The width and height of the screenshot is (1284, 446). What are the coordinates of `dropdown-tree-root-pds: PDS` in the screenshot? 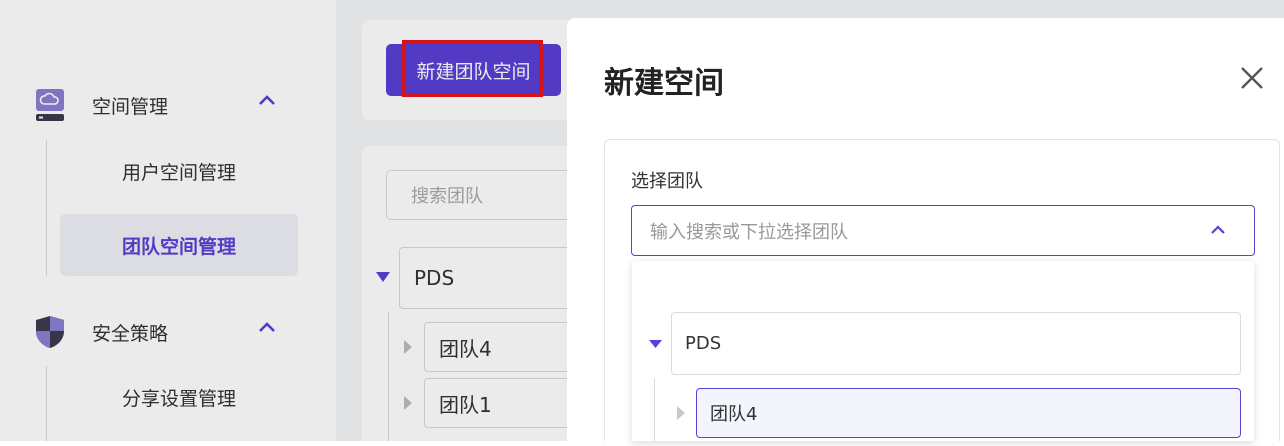 It's located at (956, 343).